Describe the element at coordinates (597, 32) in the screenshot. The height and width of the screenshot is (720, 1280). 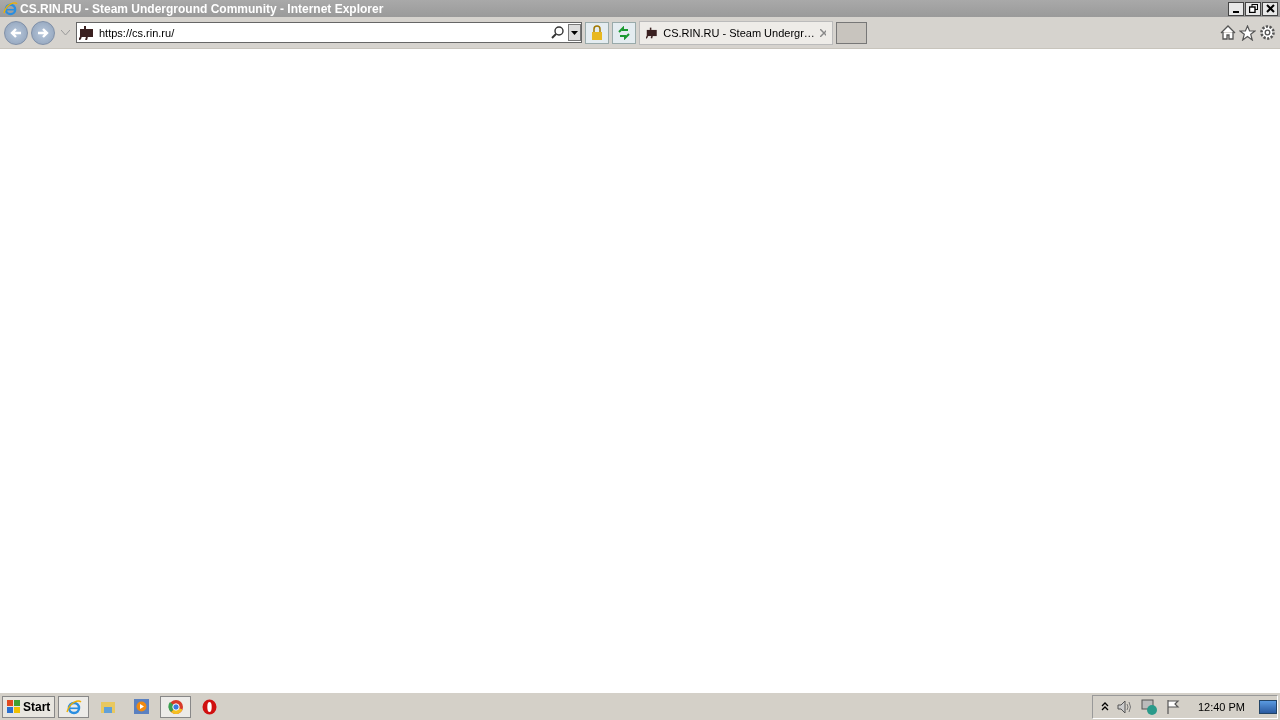
I see `padlock-icon` at that location.